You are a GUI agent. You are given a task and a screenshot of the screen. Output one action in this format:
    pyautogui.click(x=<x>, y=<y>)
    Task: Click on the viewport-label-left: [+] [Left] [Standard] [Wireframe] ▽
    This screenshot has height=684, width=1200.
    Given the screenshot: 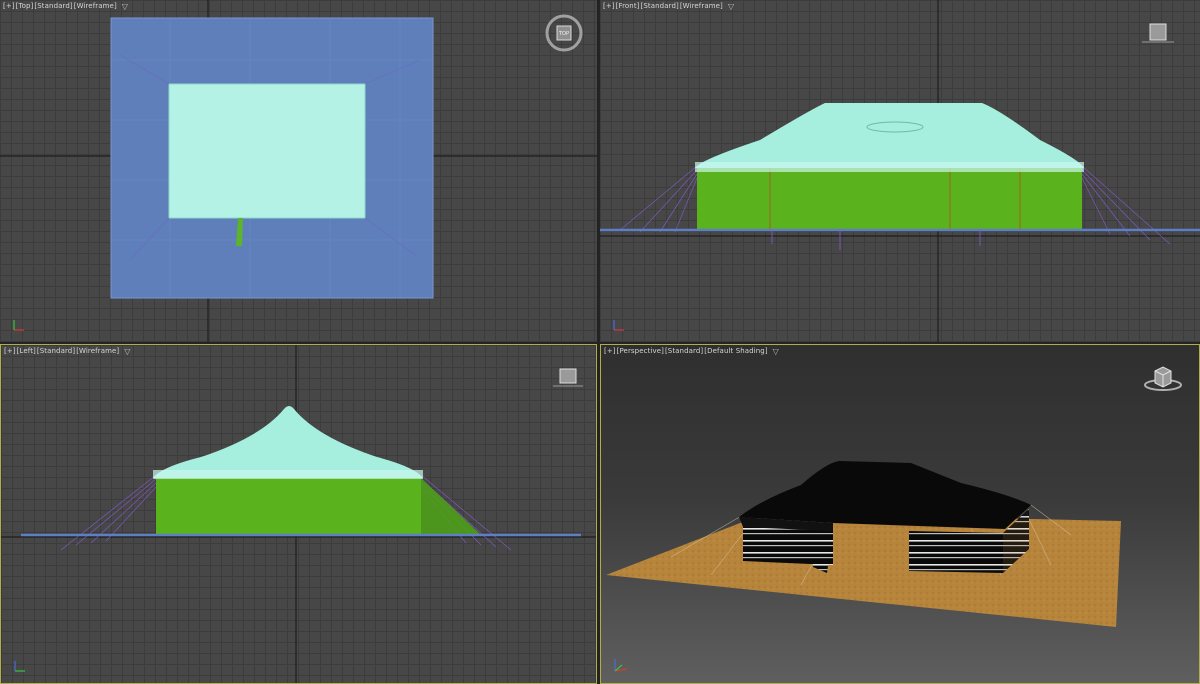 What is the action you would take?
    pyautogui.click(x=67, y=351)
    